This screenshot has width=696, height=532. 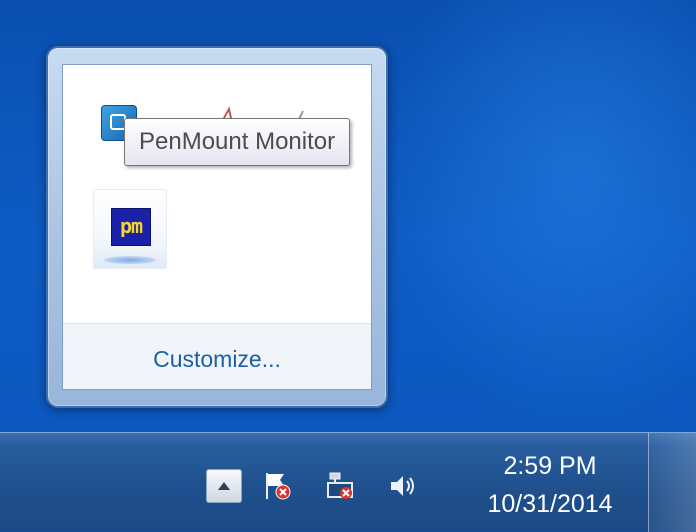 What do you see at coordinates (403, 486) in the screenshot?
I see `volume-icon` at bounding box center [403, 486].